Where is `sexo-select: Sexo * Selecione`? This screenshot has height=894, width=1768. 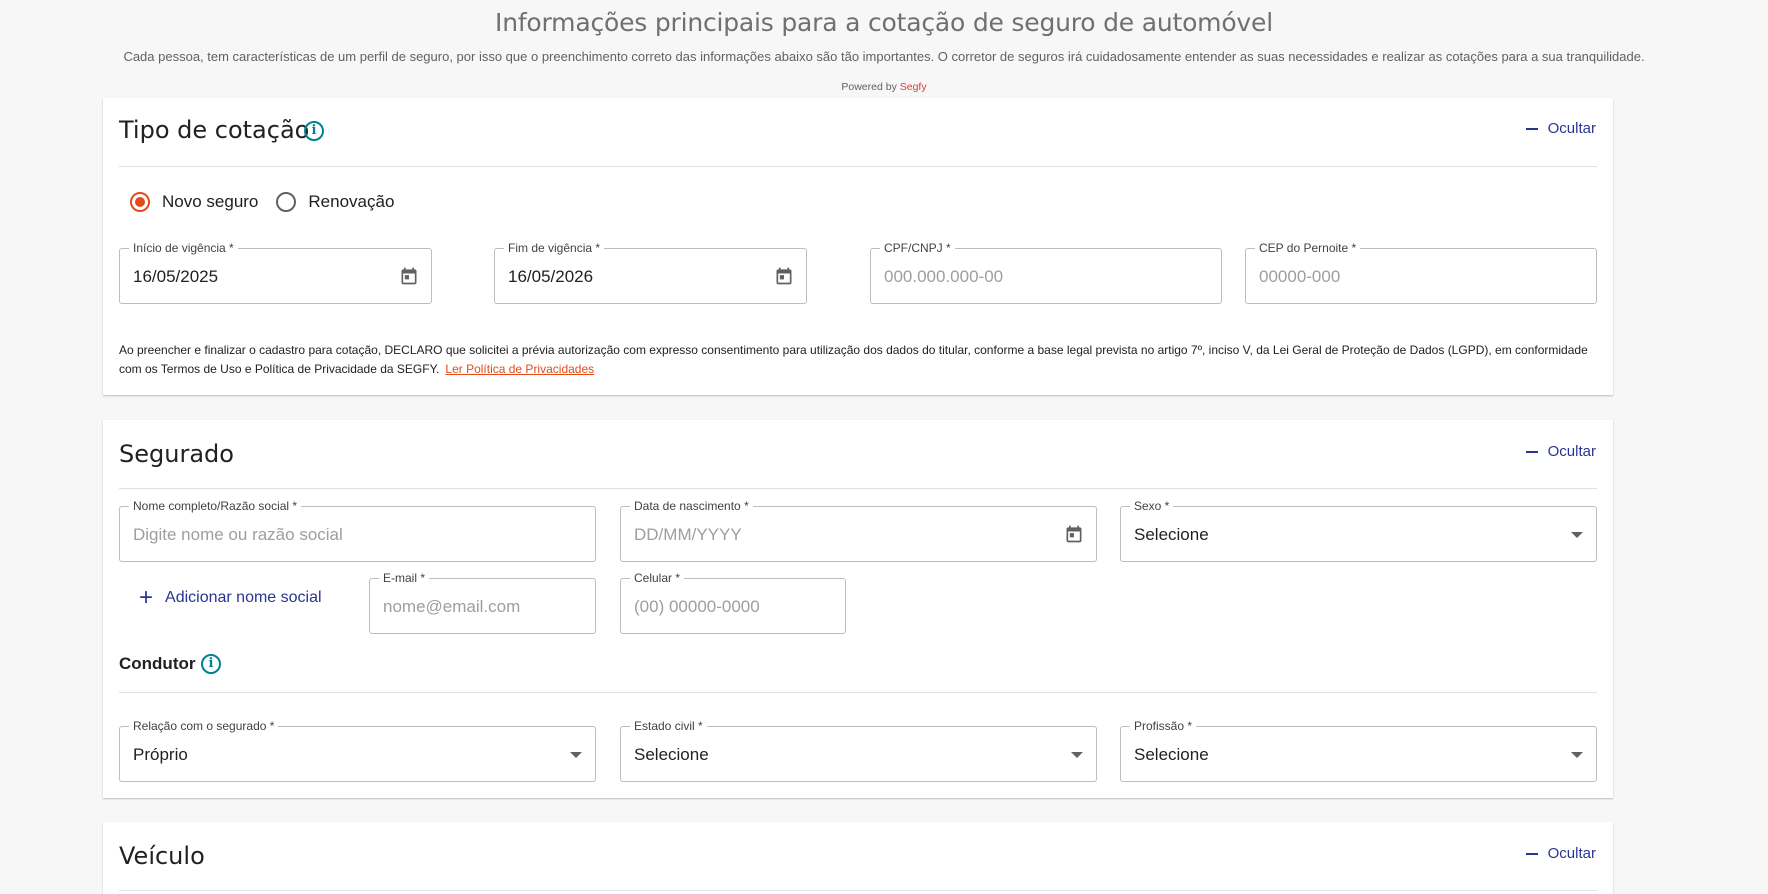 sexo-select: Sexo * Selecione is located at coordinates (1358, 530).